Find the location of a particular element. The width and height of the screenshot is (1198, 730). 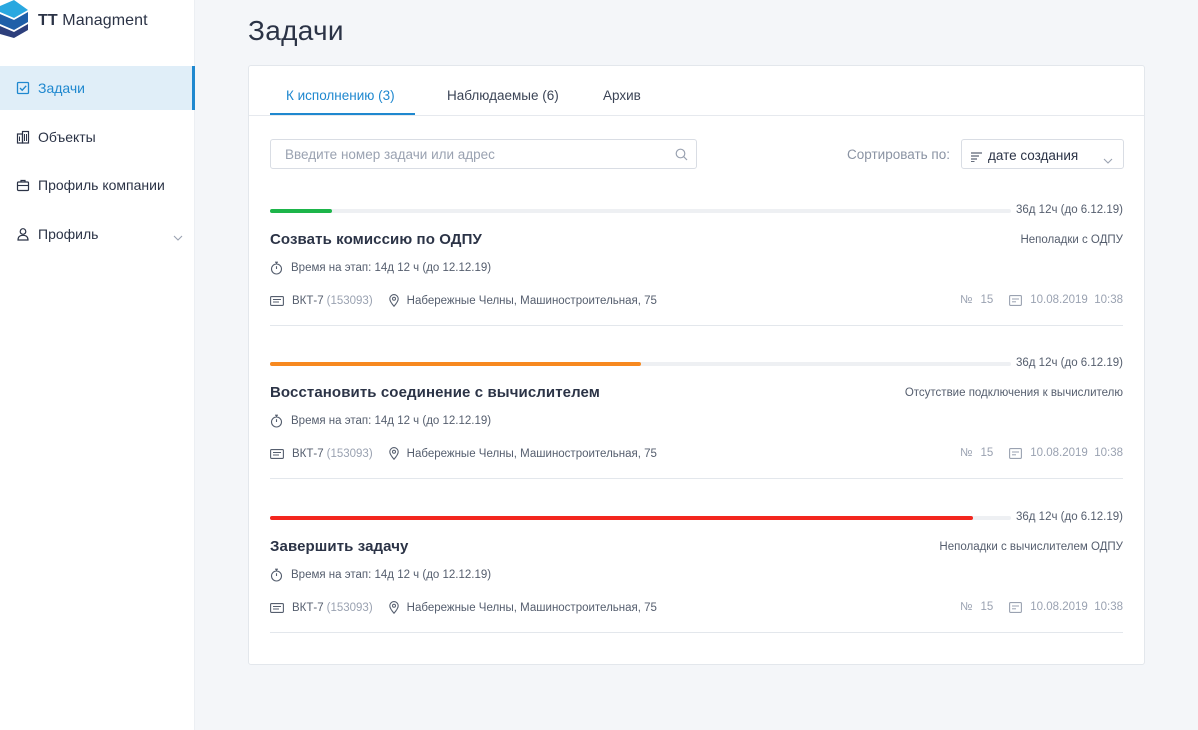

logo: TT Managment is located at coordinates (97, 22).